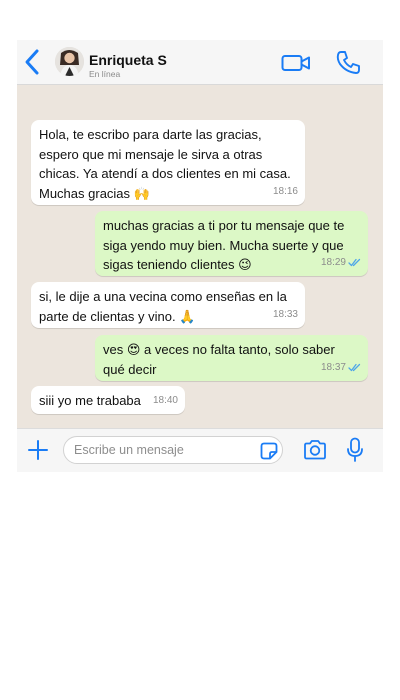 The image size is (400, 700). Describe the element at coordinates (38, 450) in the screenshot. I see `plus-icon` at that location.